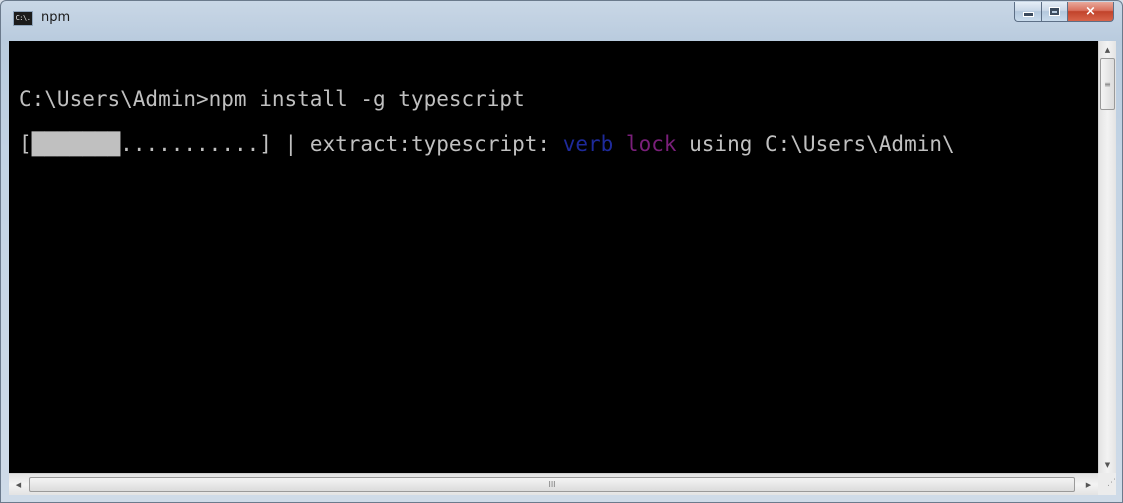  I want to click on scroll-right-arrow-icon: ▶, so click(1088, 484).